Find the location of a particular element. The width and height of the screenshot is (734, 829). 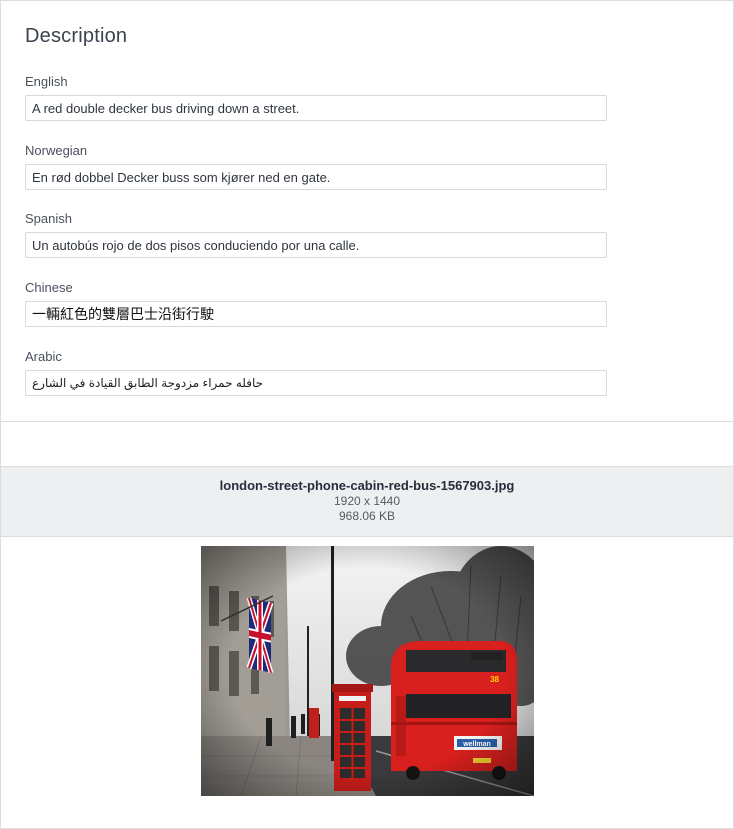

file-size: 968.06 KB is located at coordinates (367, 516).